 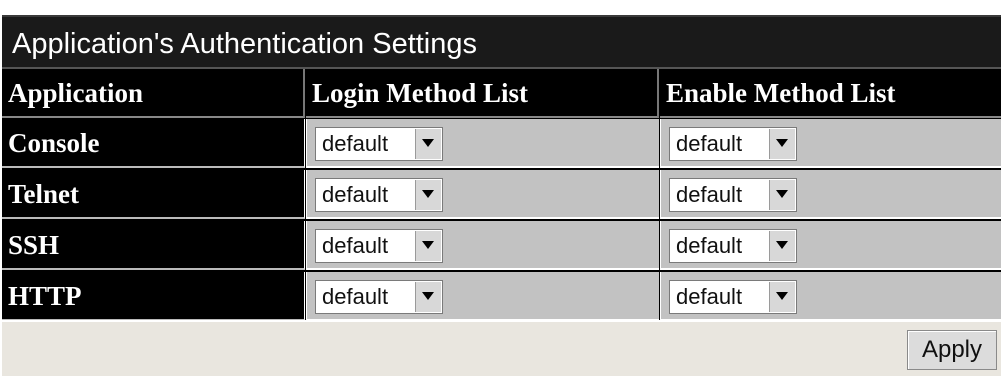 What do you see at coordinates (153, 296) in the screenshot?
I see `application-name: HTTP` at bounding box center [153, 296].